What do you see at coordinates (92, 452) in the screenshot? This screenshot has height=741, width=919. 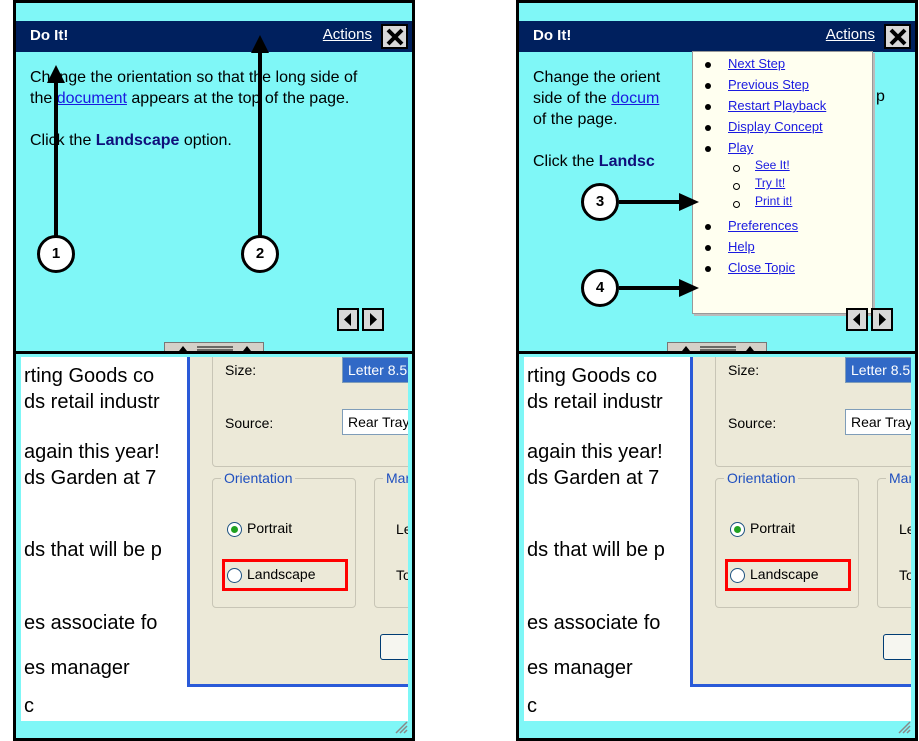 I see `doc-line: again this year!` at bounding box center [92, 452].